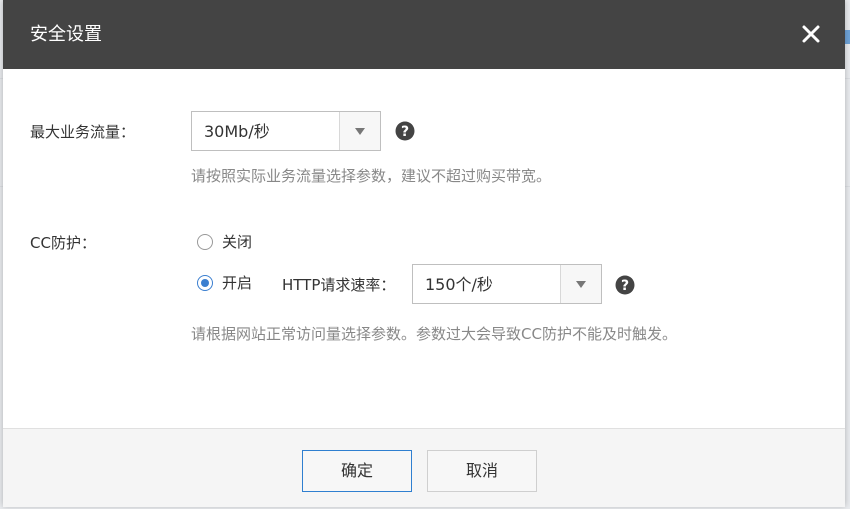  What do you see at coordinates (339, 285) in the screenshot?
I see `http-rate-label: HTTP请求速率：` at bounding box center [339, 285].